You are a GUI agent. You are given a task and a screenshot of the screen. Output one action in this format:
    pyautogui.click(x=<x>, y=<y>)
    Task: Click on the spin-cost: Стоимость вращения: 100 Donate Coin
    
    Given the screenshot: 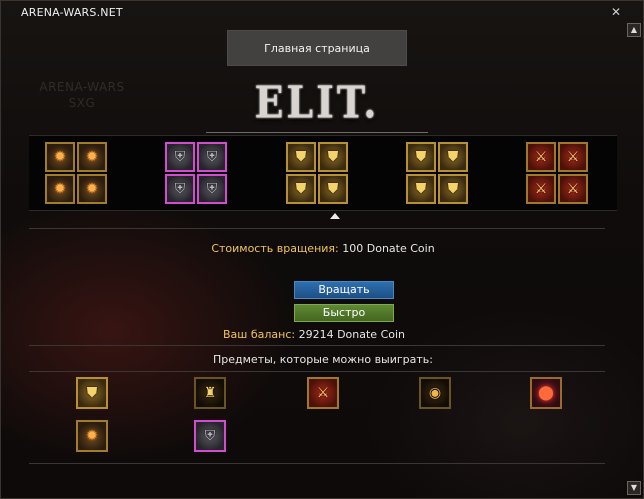 What is the action you would take?
    pyautogui.click(x=322, y=248)
    